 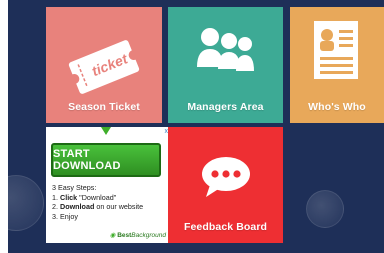 I want to click on ad-step: 1. Click "Download", so click(x=84, y=197).